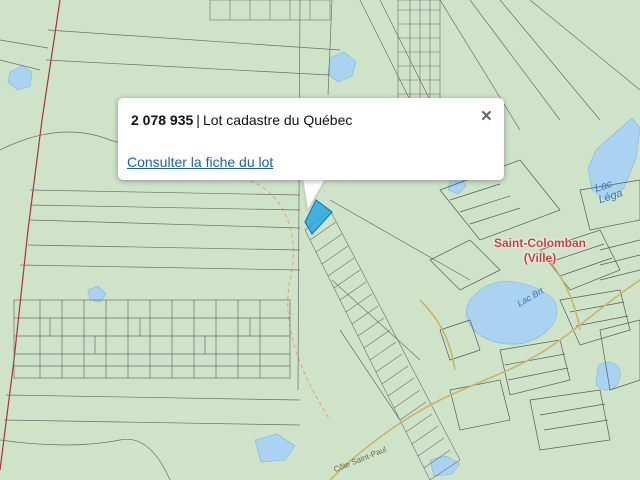 This screenshot has width=640, height=480. I want to click on view-lot-details-link: Consulter la fiche du lot, so click(200, 162).